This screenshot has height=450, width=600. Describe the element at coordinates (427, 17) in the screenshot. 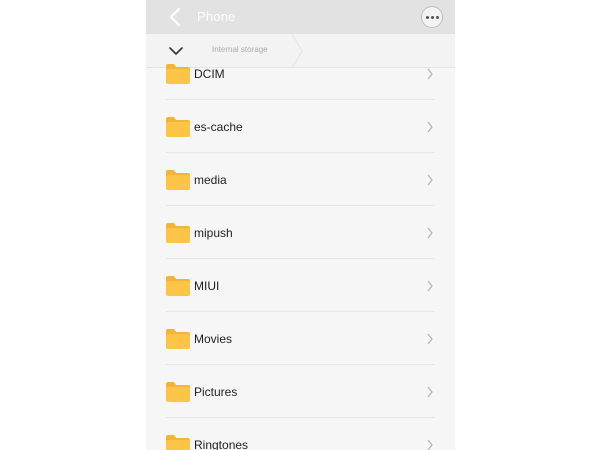

I see `more-dots-icon` at that location.